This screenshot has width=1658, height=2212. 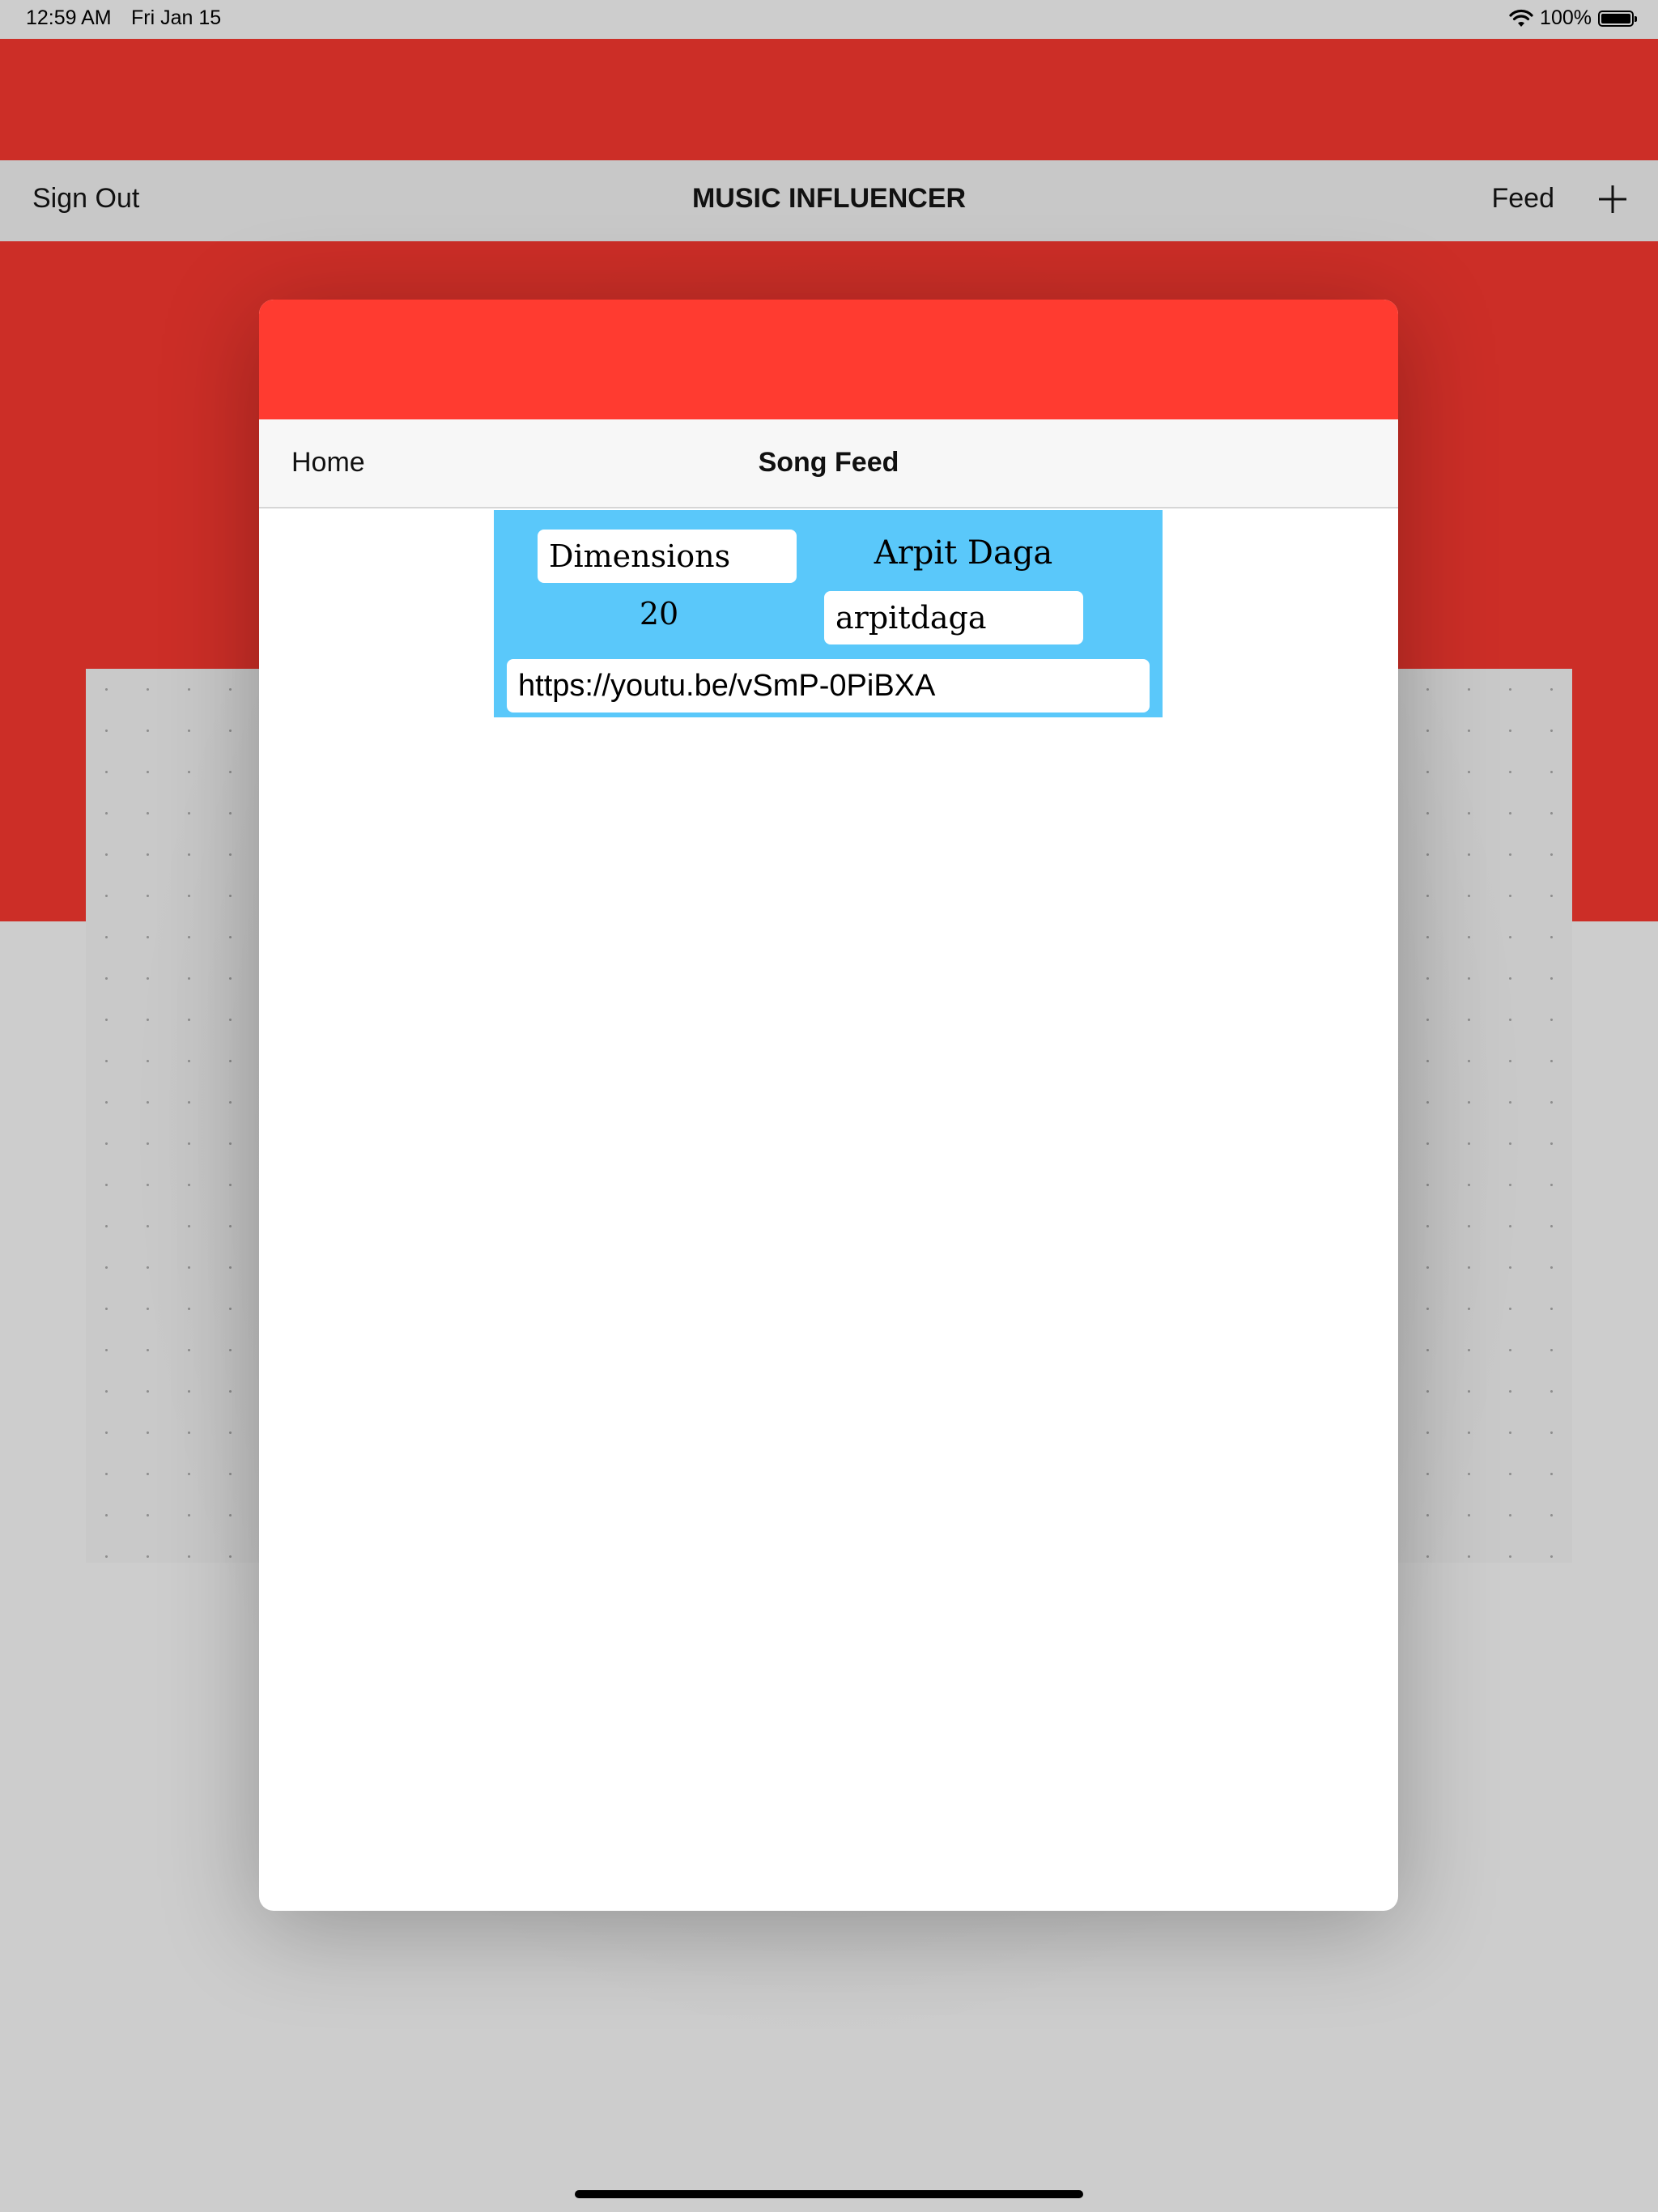 I want to click on app-header-banner, so click(x=829, y=99).